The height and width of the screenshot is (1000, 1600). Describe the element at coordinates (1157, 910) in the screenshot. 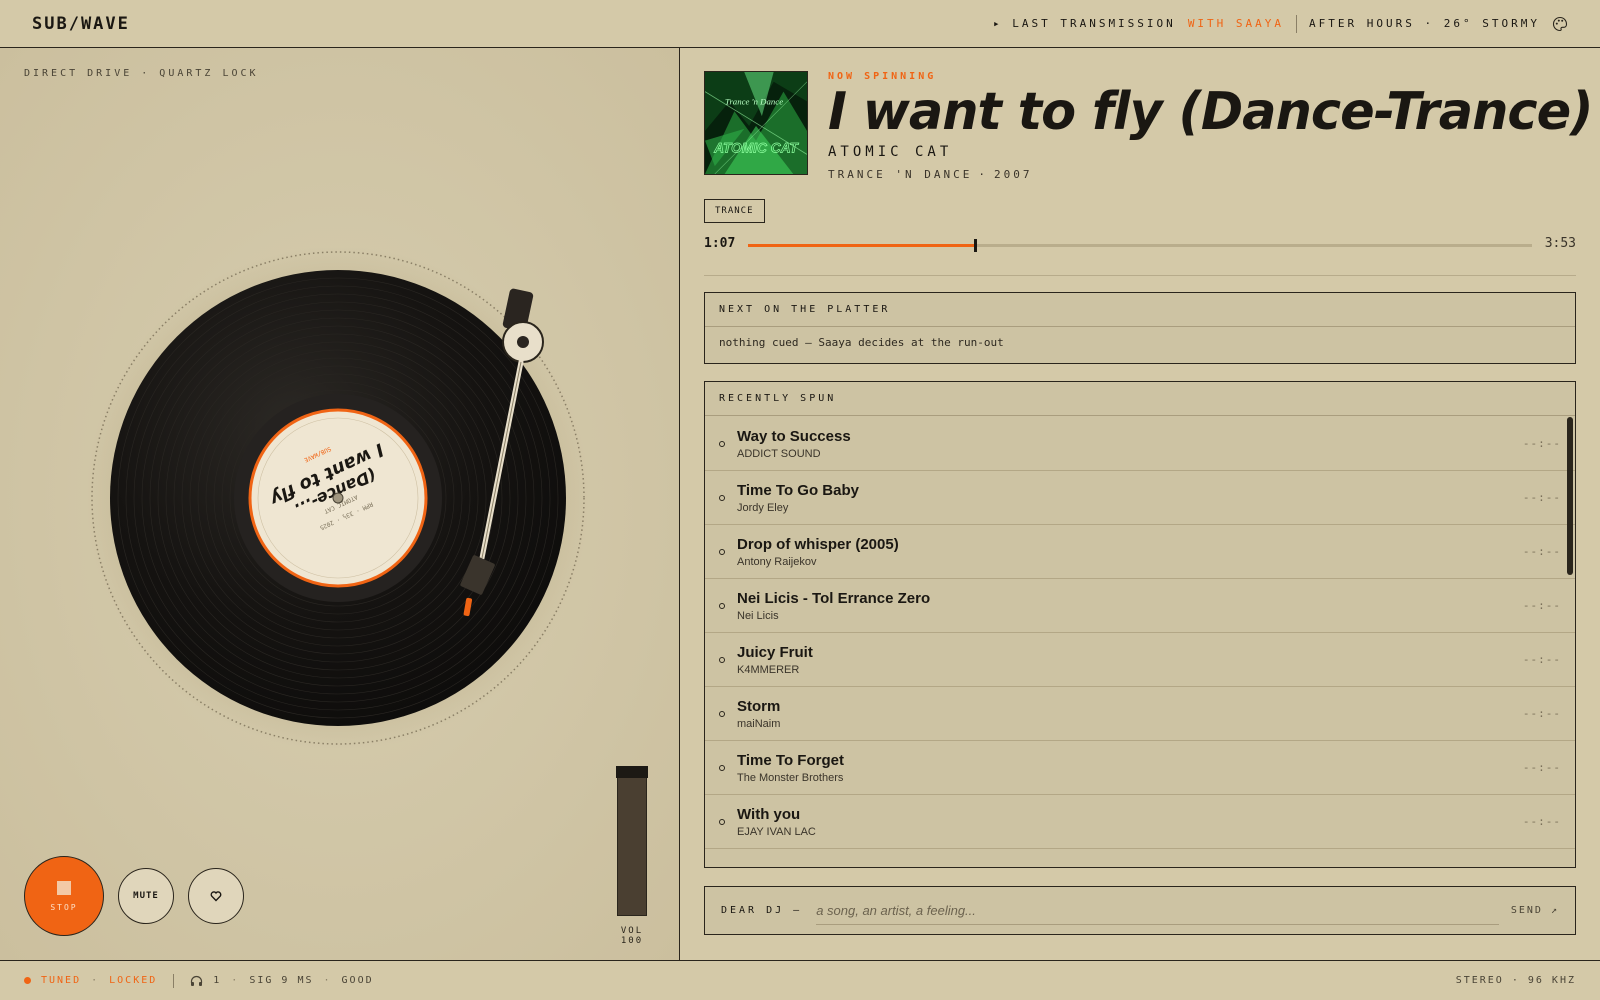

I see `dj-request-input` at that location.